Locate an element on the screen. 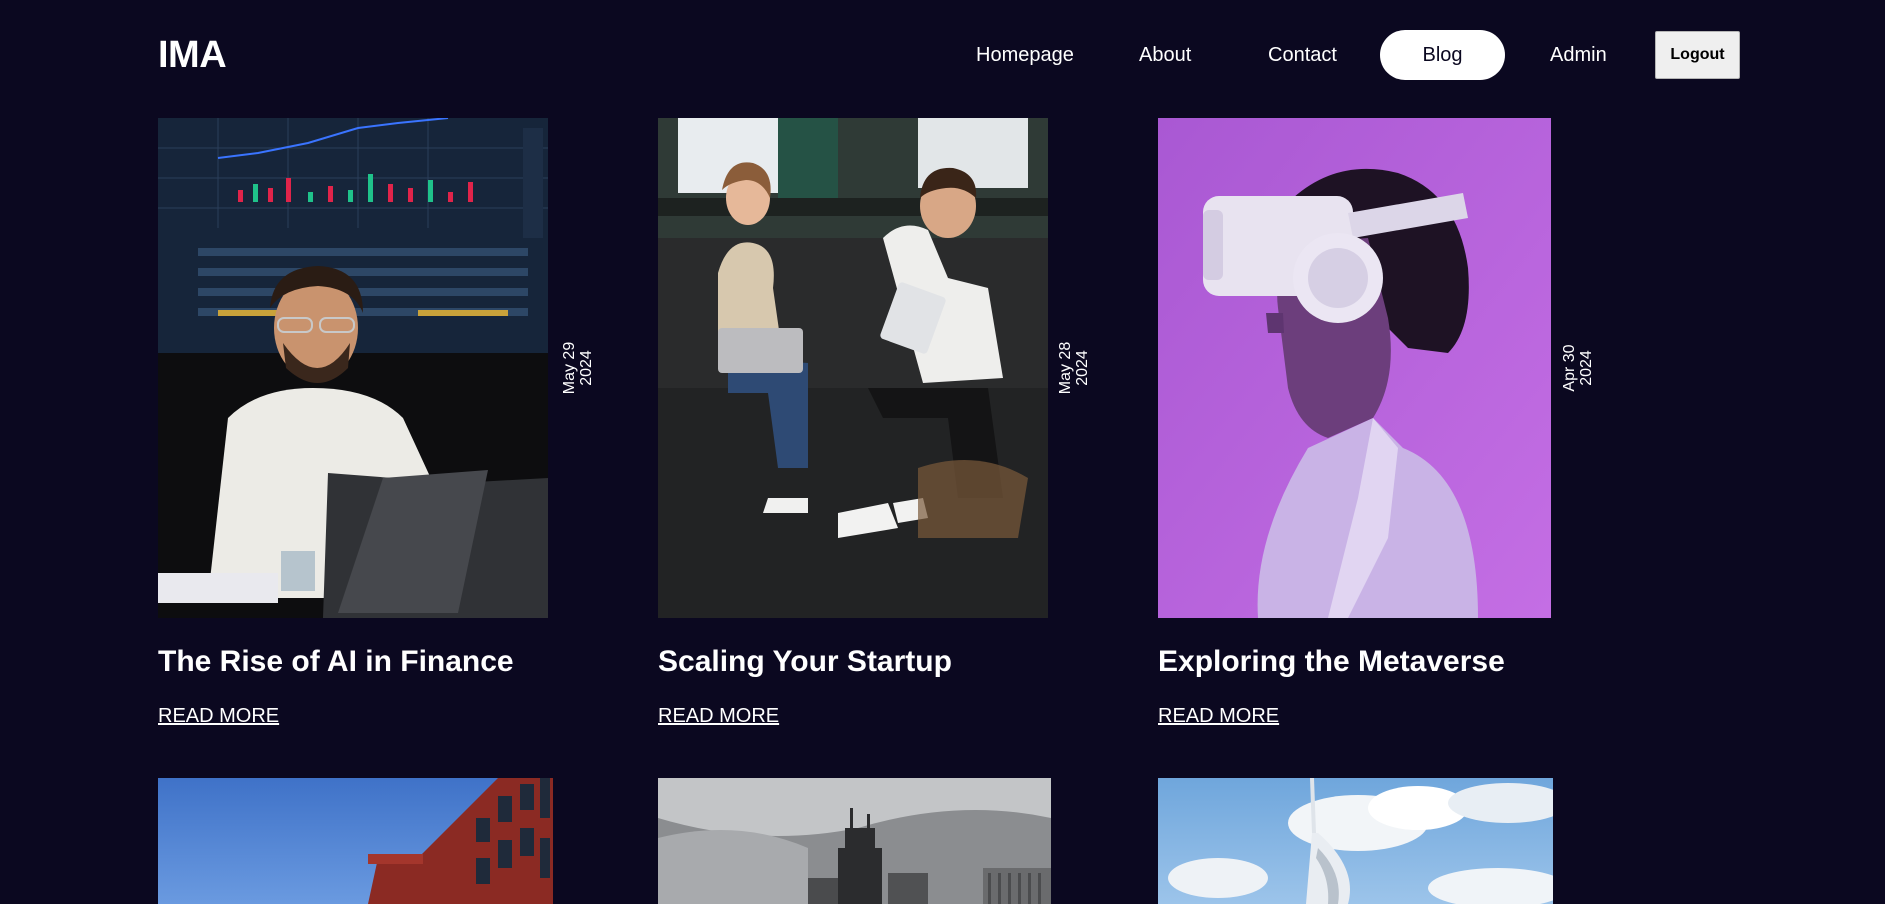  post-date: May 28 2024 is located at coordinates (1074, 368).